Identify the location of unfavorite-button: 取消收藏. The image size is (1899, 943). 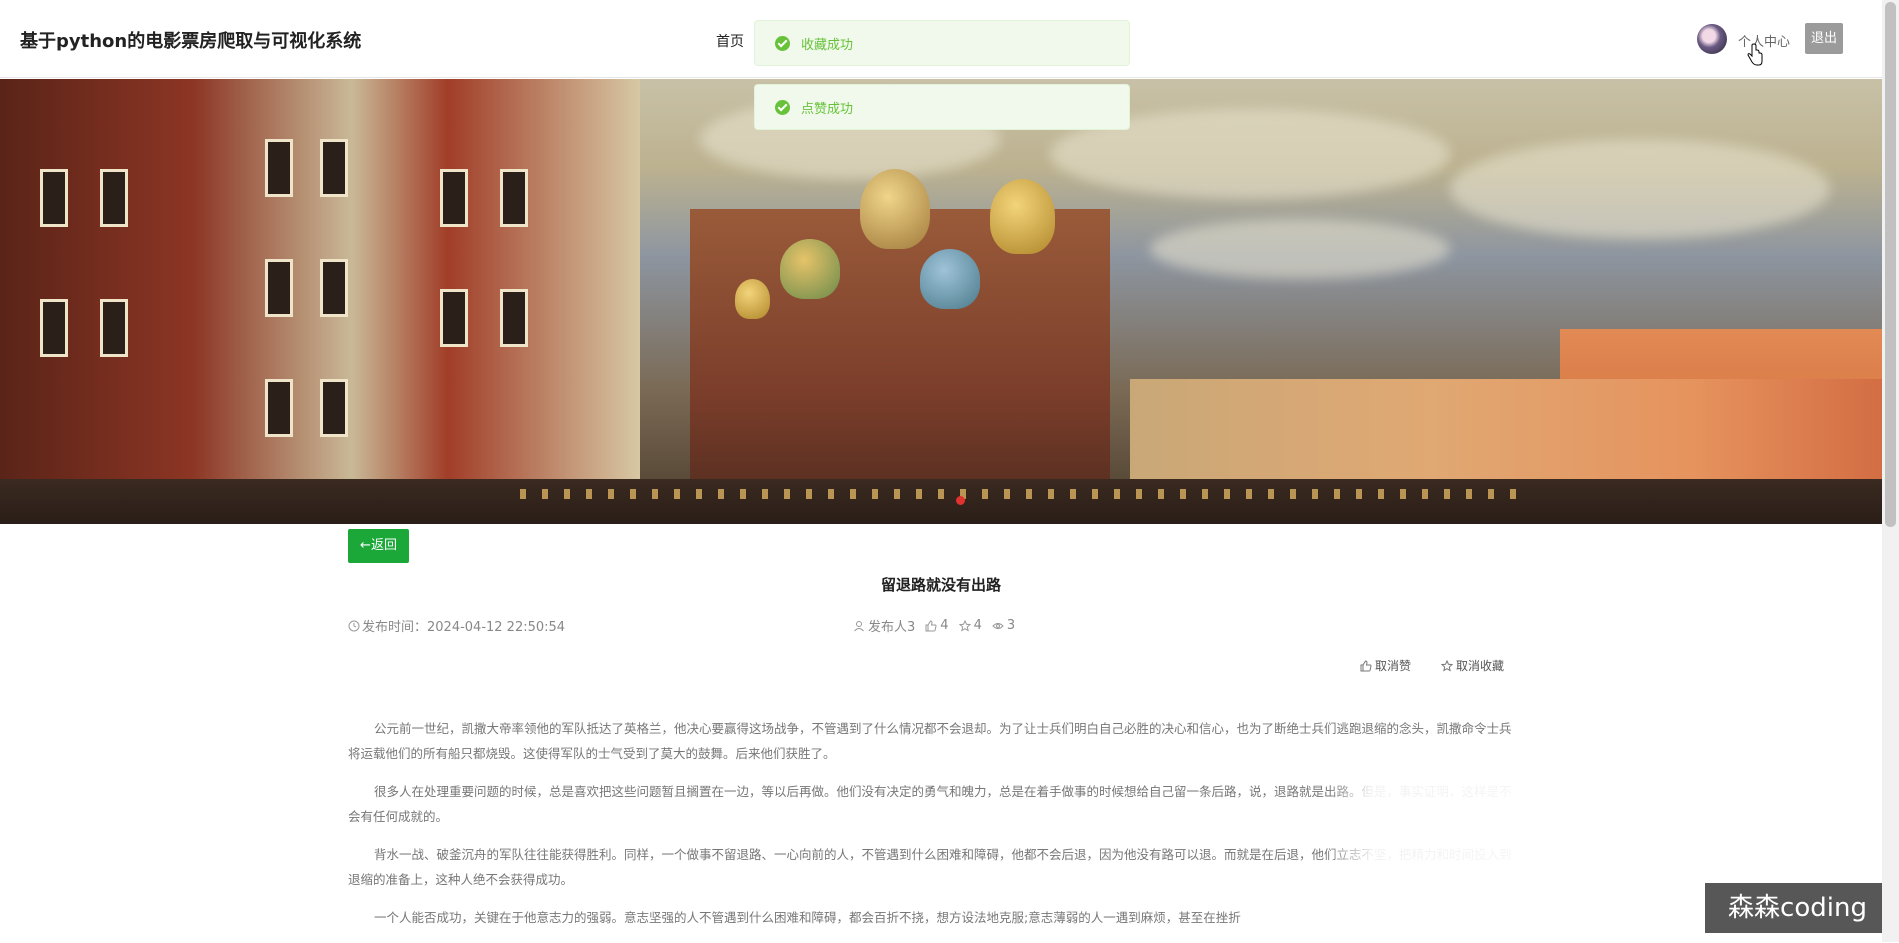
(1472, 665).